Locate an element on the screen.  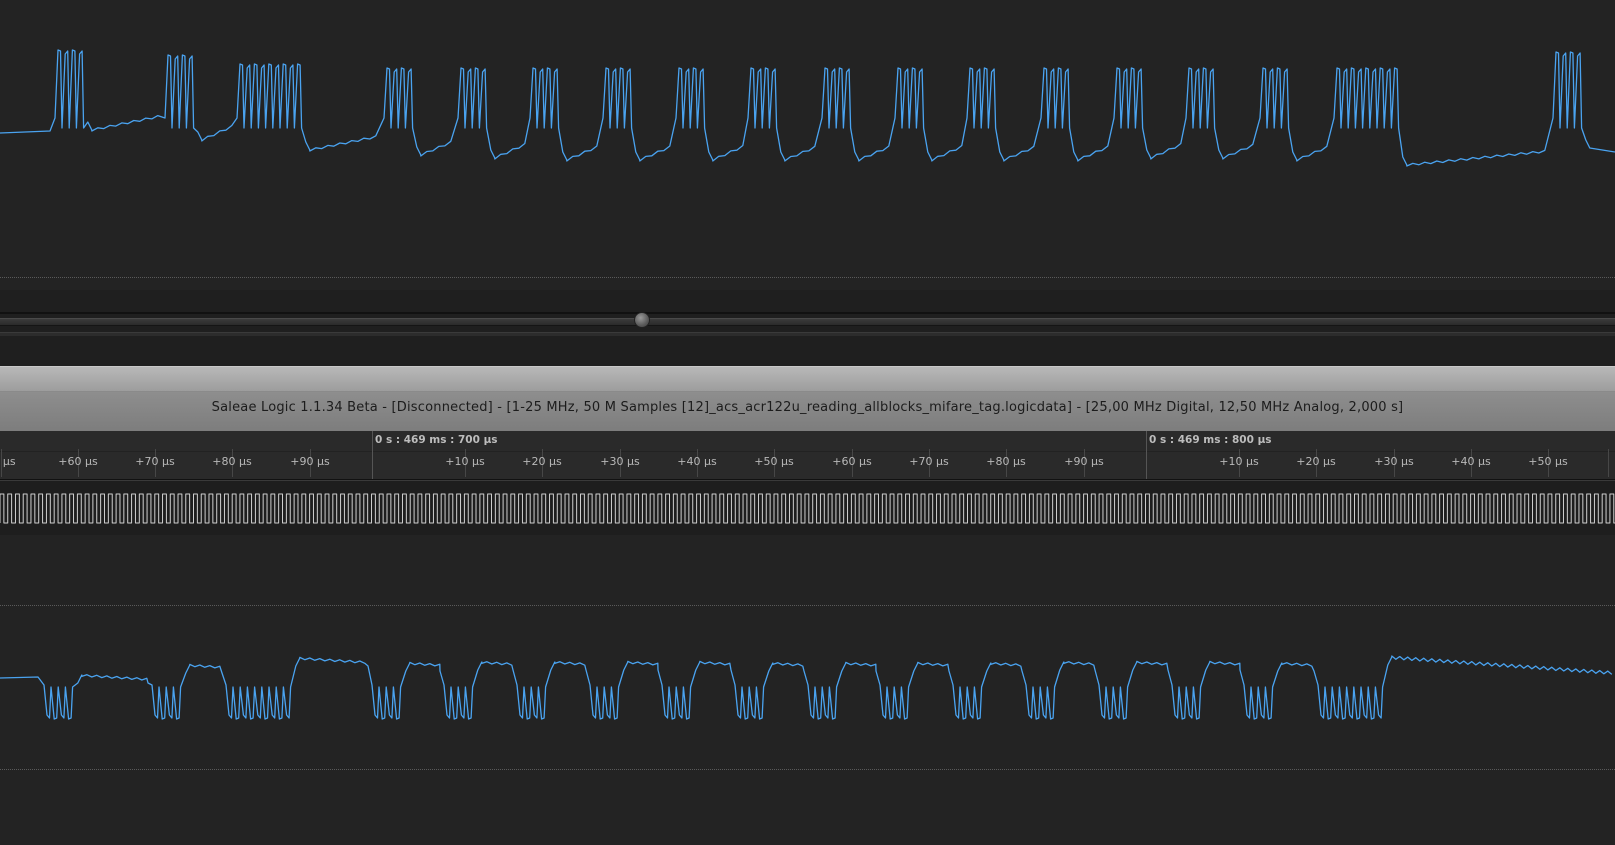
tick is located at coordinates (1608, 463).